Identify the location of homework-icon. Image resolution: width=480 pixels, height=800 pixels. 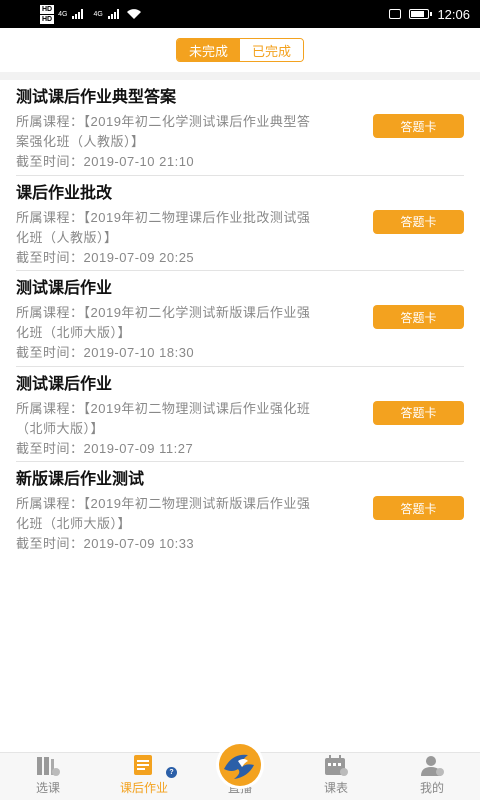
(143, 765).